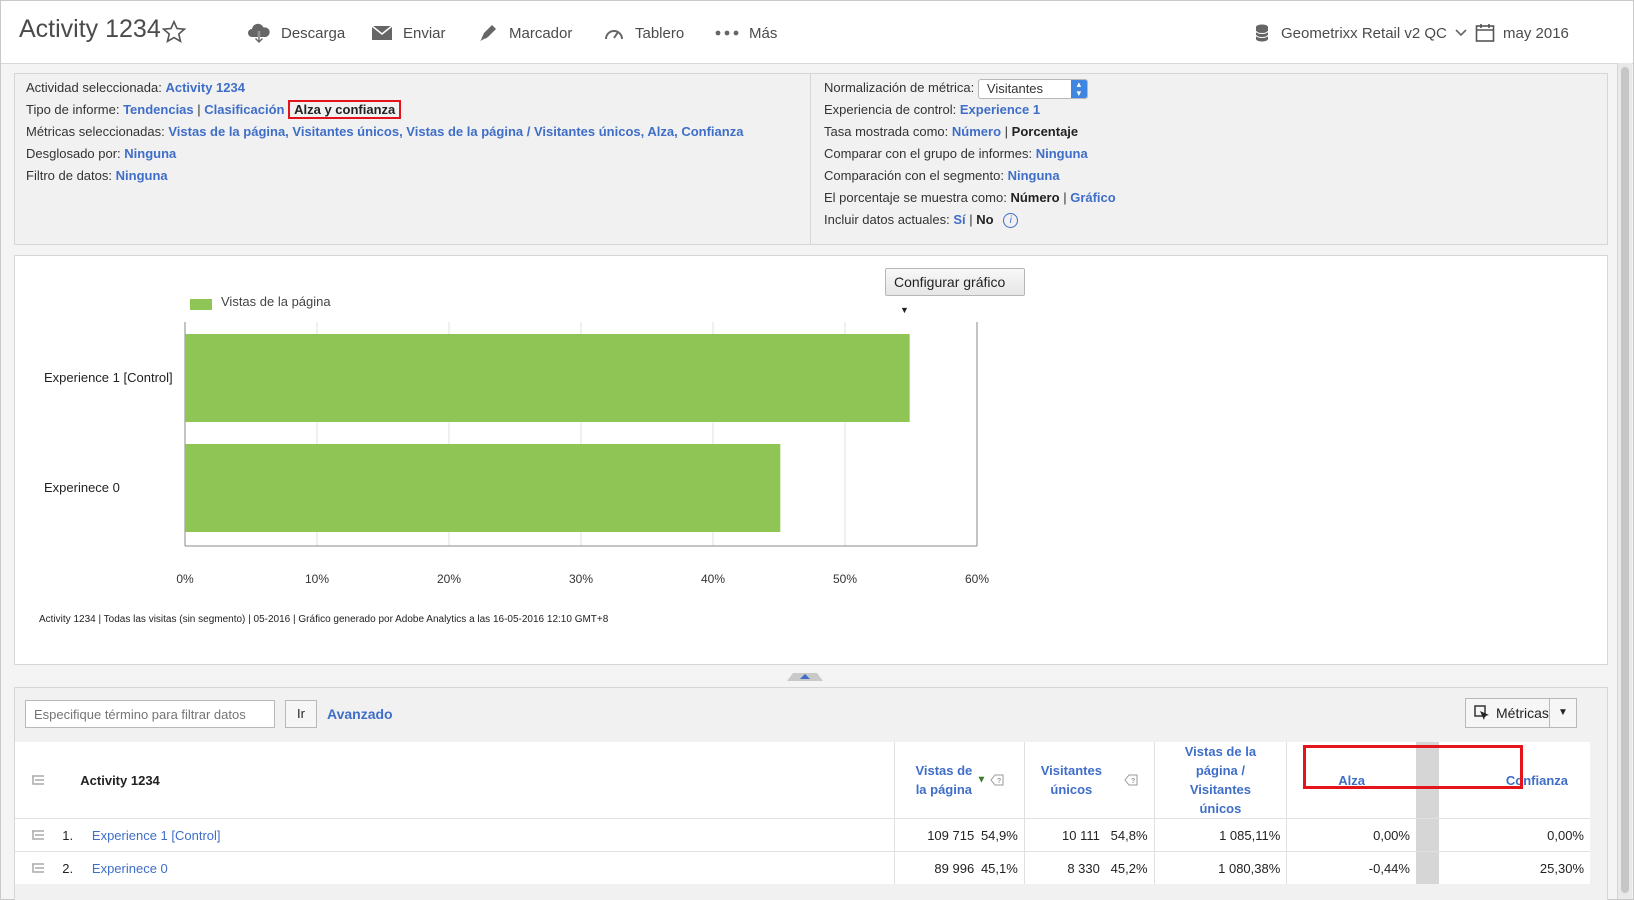  I want to click on x-tick-label: 50%, so click(845, 579).